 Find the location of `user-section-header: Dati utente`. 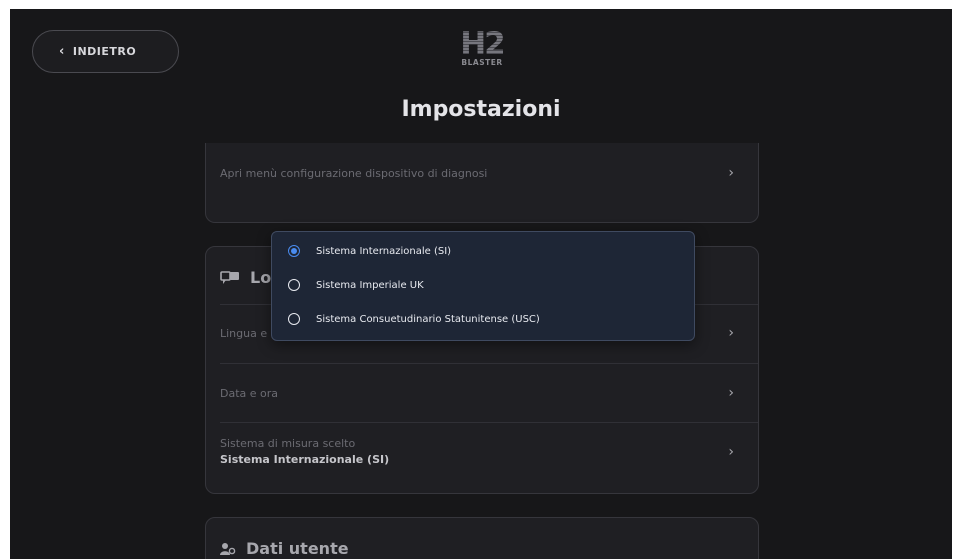

user-section-header: Dati utente is located at coordinates (284, 548).